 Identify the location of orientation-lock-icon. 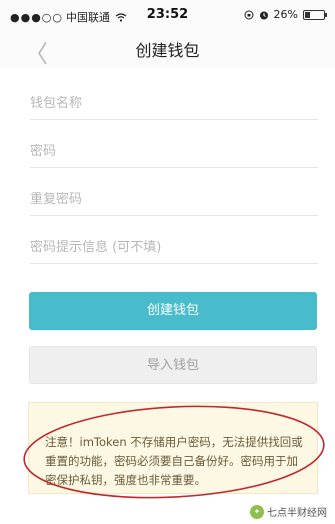
(249, 14).